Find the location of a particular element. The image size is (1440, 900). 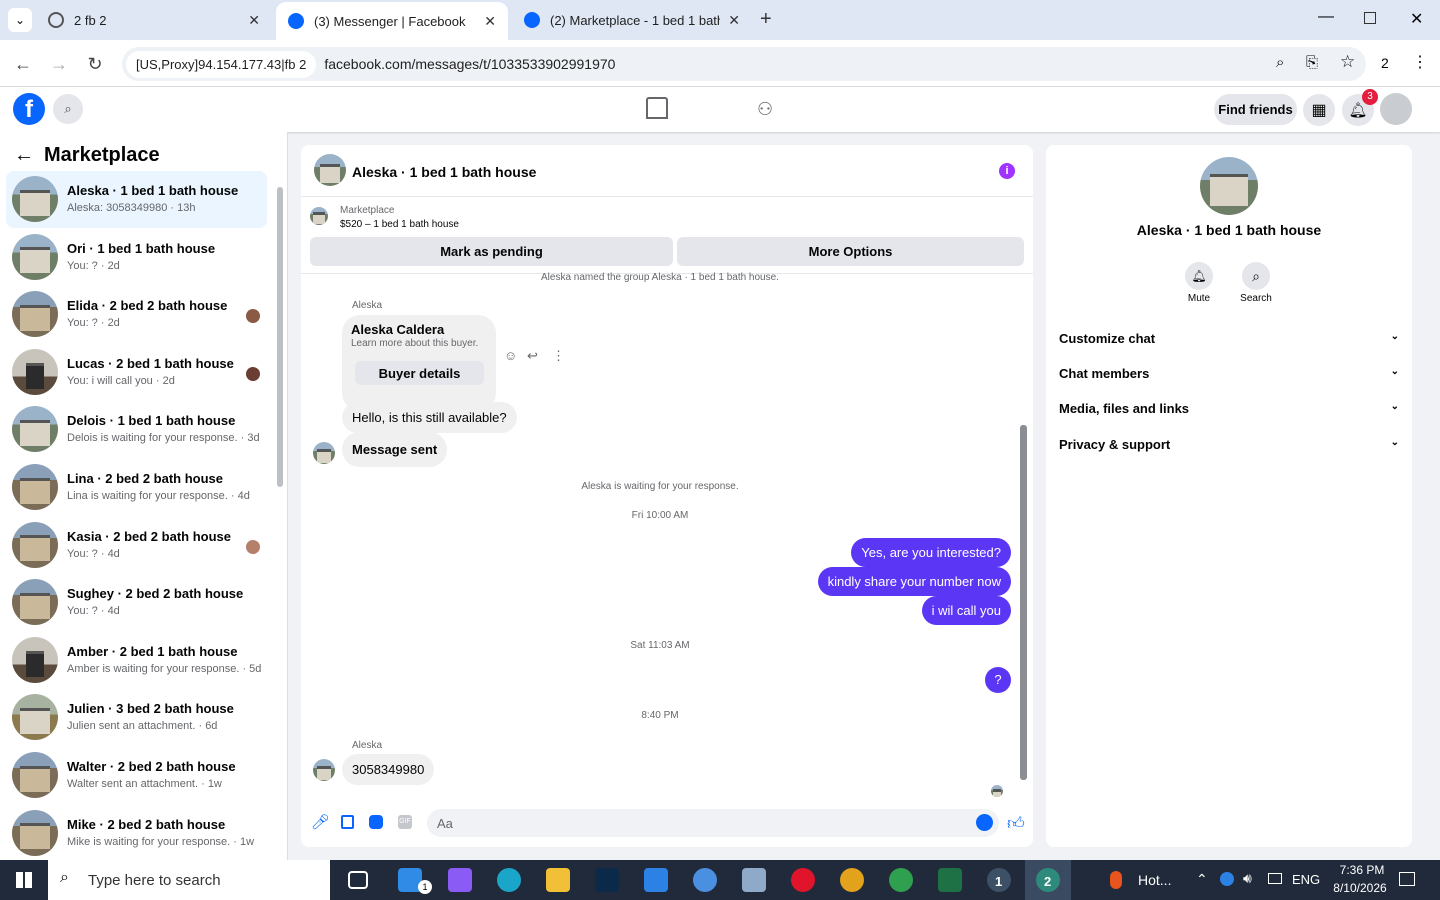

bookmark-star-icon: ☆ is located at coordinates (1347, 62).